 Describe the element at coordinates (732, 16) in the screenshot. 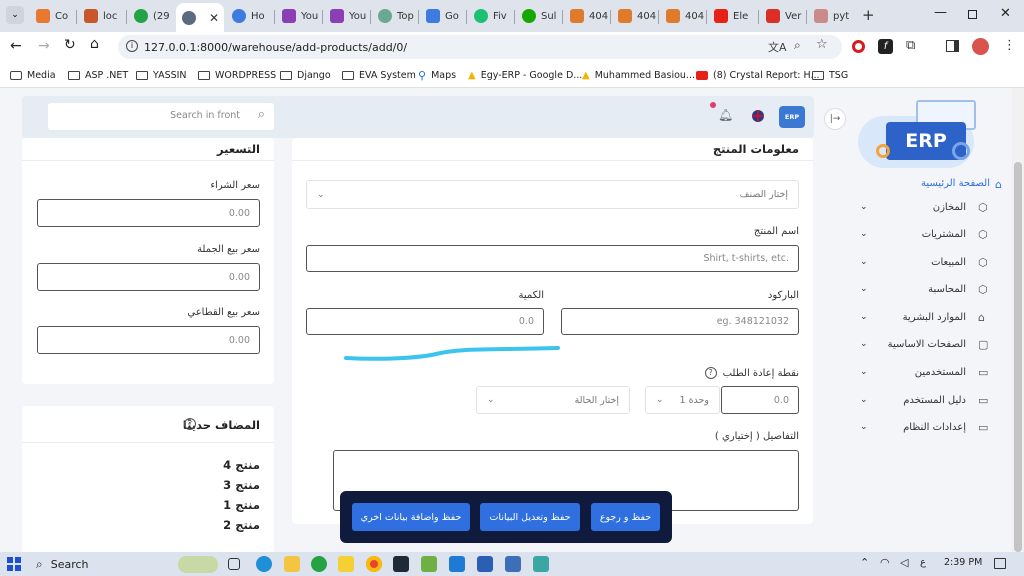

I see `browser-tab: Ele` at that location.